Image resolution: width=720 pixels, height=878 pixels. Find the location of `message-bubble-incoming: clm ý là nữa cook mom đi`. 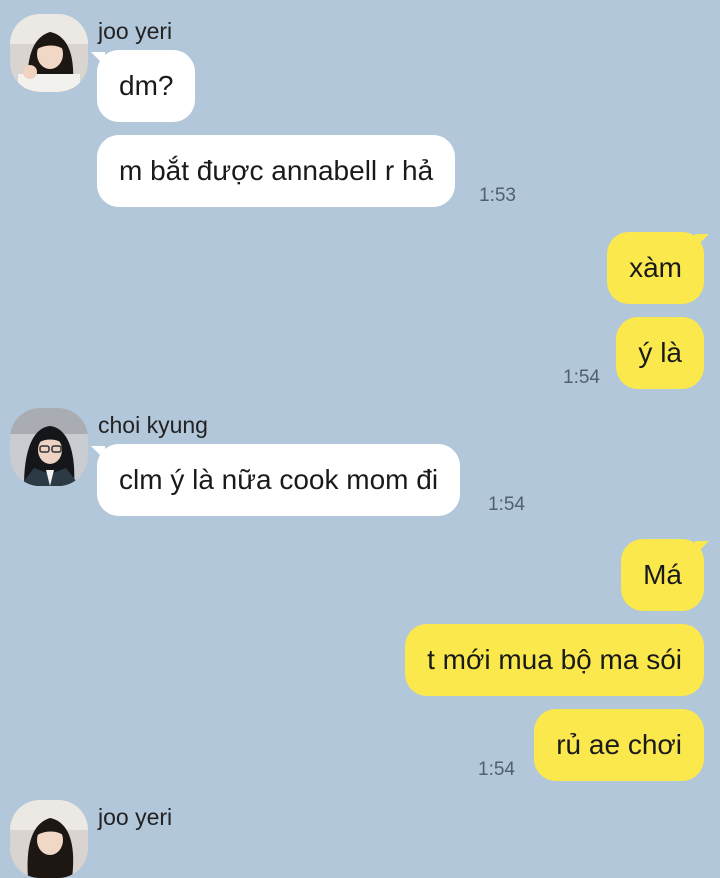

message-bubble-incoming: clm ý là nữa cook mom đi is located at coordinates (279, 480).